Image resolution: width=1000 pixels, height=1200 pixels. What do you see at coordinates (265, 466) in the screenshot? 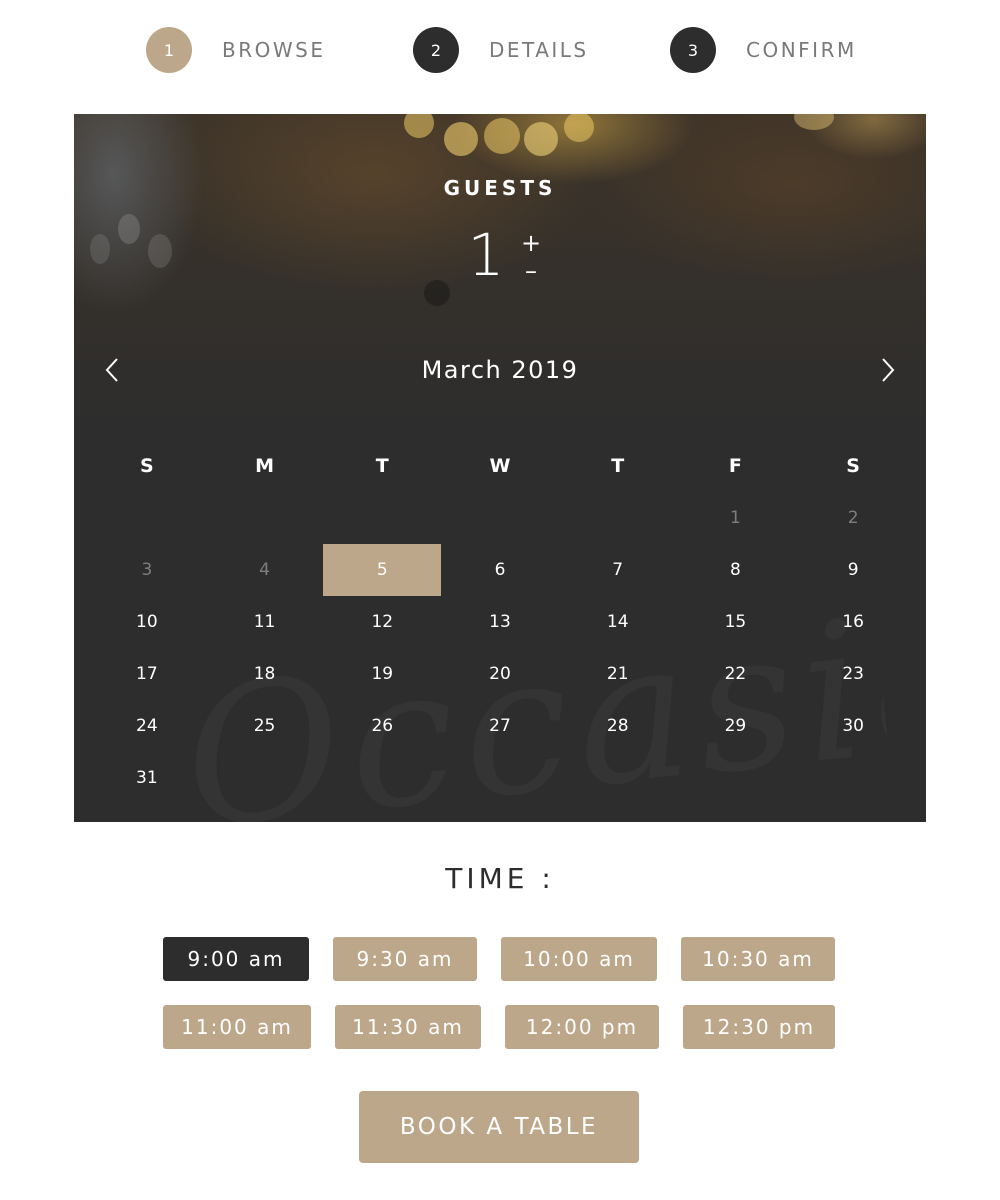
I see `weekday-header: M` at bounding box center [265, 466].